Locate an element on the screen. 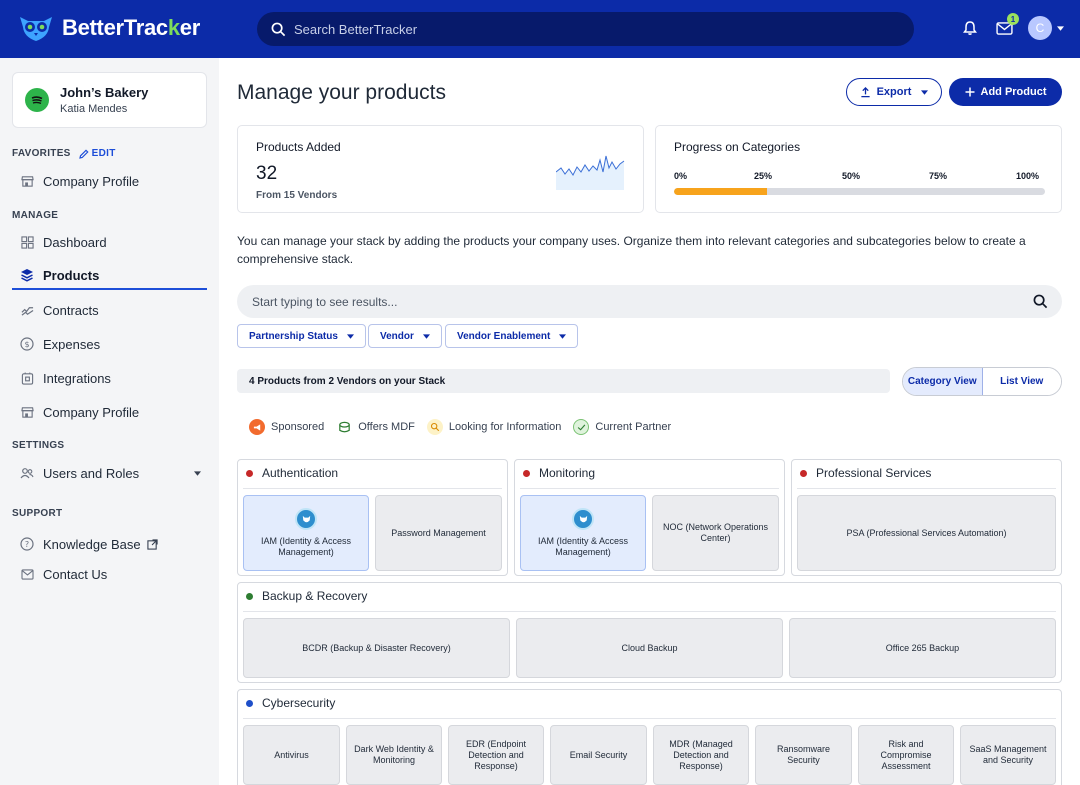  sidebar-item-users-and-roles: Users and Roles is located at coordinates (109, 473).